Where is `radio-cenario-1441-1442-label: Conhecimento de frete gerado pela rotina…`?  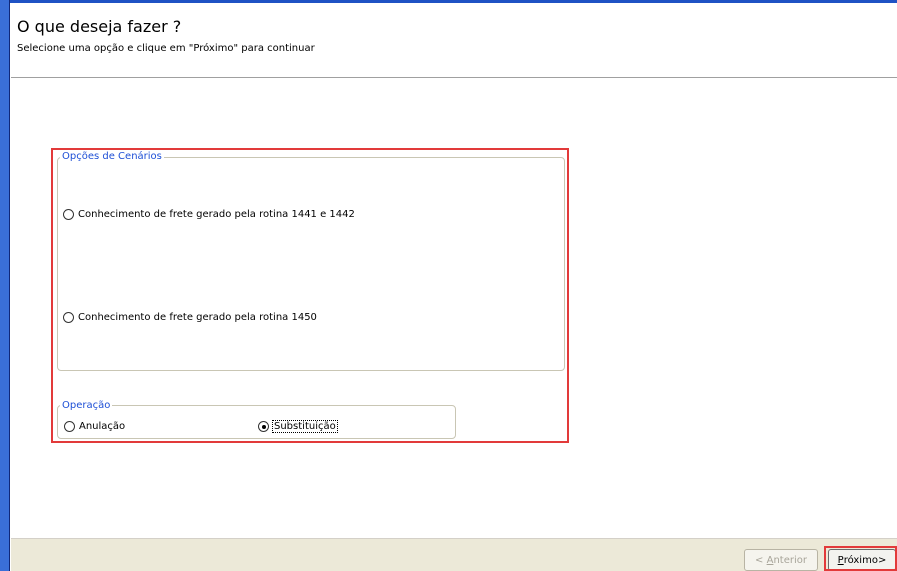
radio-cenario-1441-1442-label: Conhecimento de frete gerado pela rotina… is located at coordinates (216, 214).